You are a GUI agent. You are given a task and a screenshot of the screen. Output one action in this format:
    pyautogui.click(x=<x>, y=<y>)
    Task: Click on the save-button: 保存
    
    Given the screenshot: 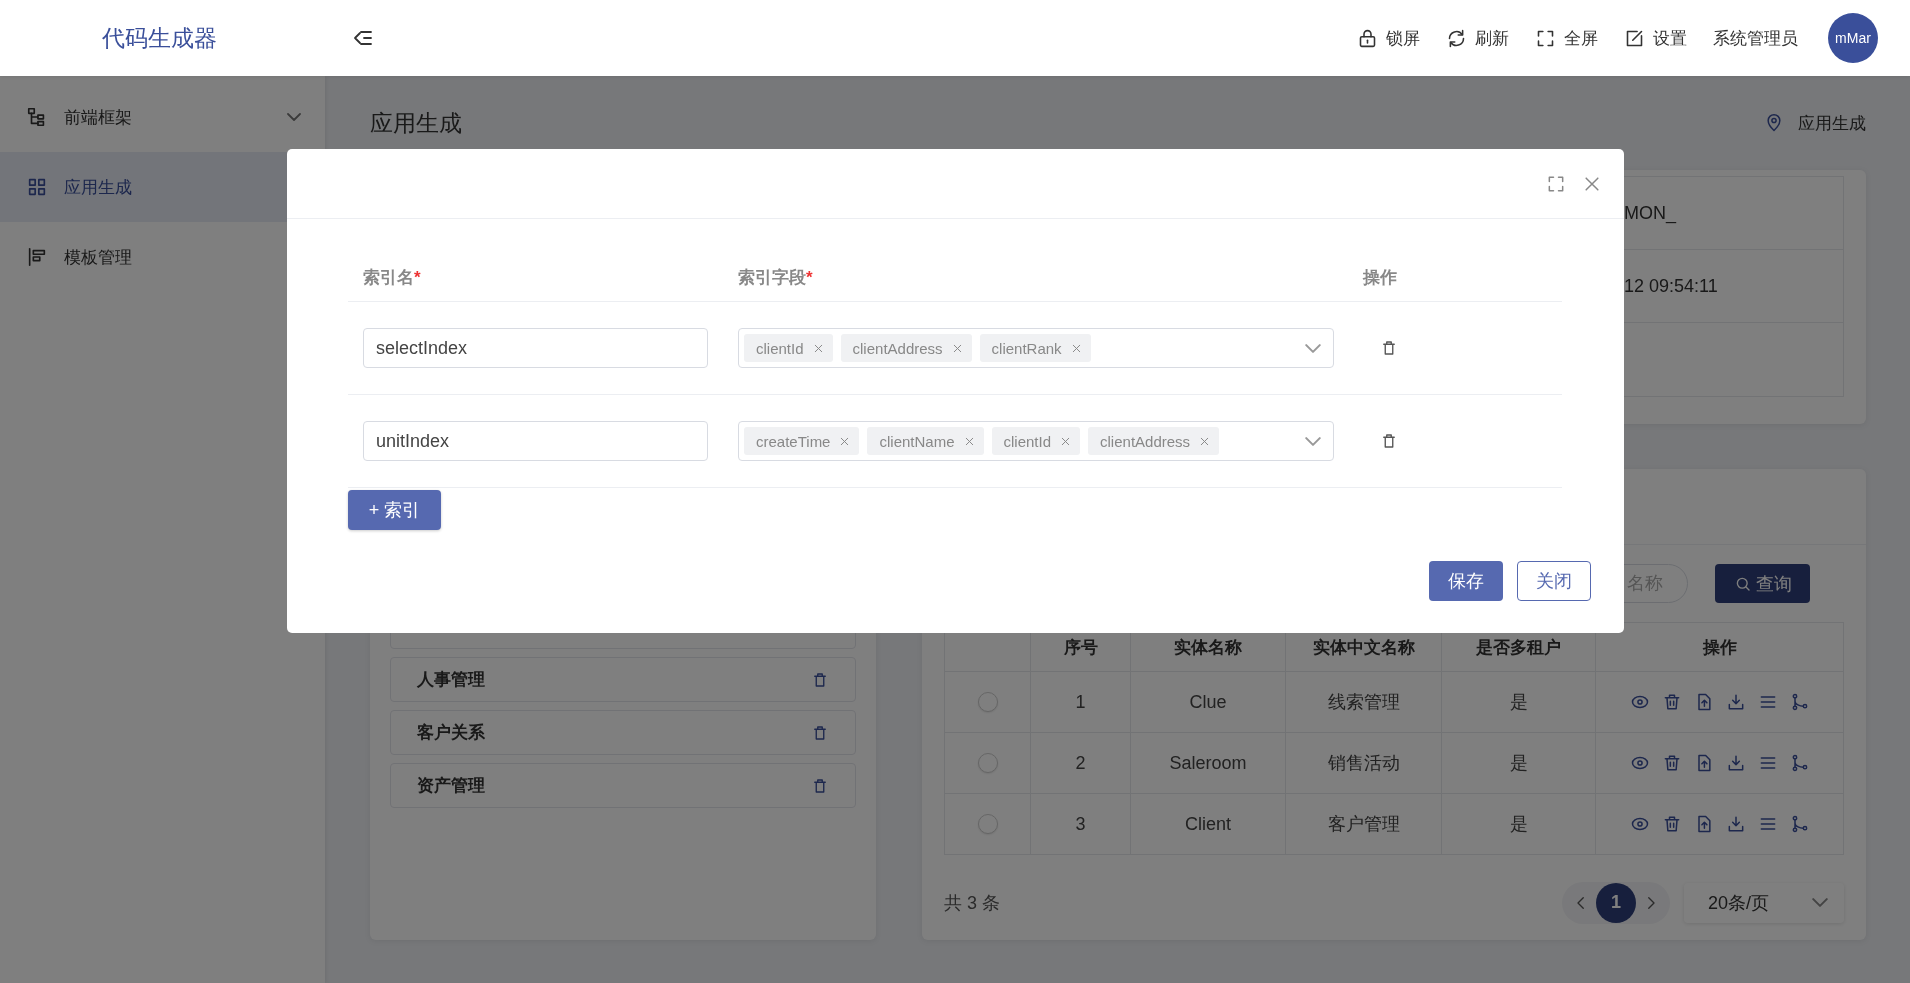 What is the action you would take?
    pyautogui.click(x=1466, y=581)
    